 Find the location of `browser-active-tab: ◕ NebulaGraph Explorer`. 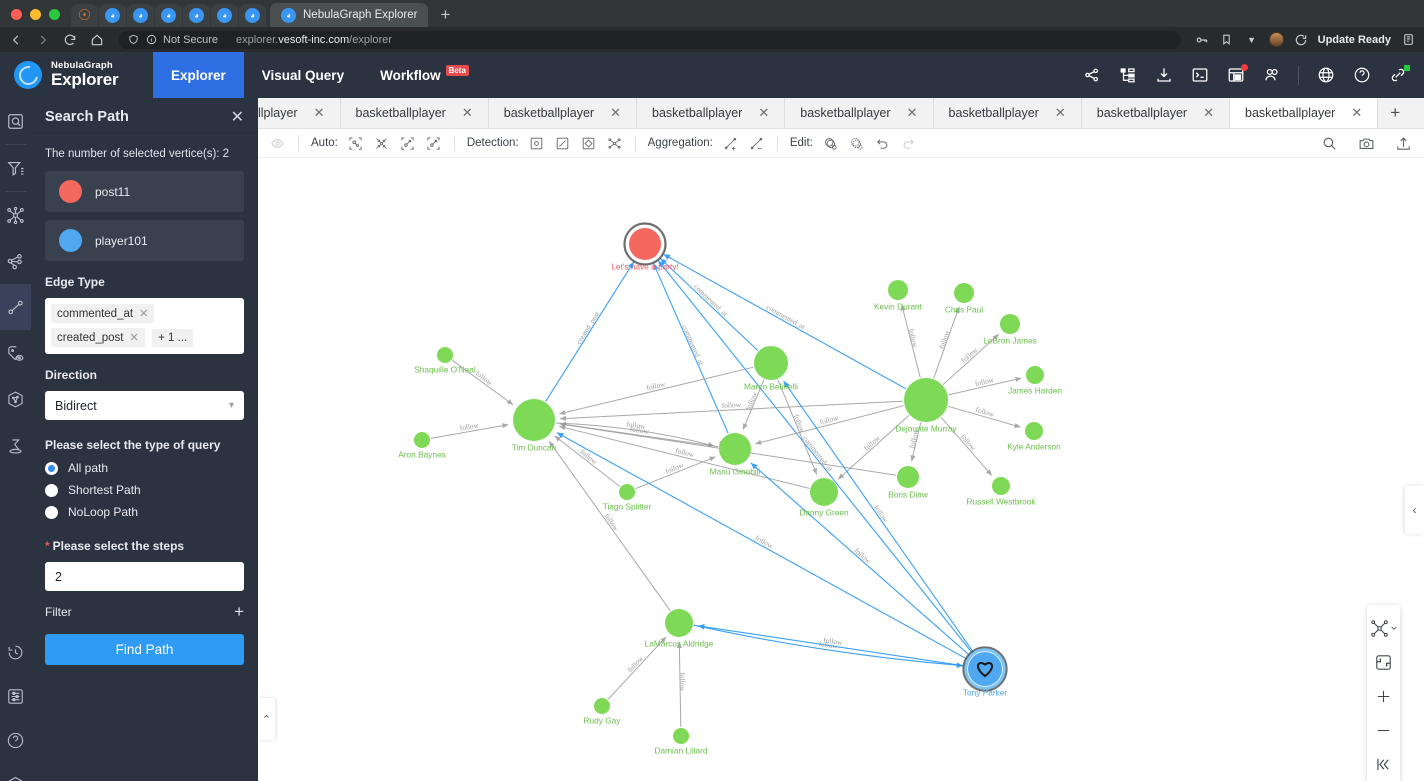

browser-active-tab: ◕ NebulaGraph Explorer is located at coordinates (349, 15).